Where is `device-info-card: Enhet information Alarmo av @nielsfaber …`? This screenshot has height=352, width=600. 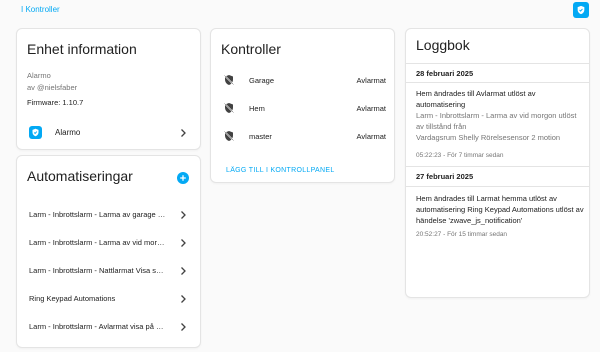
device-info-card: Enhet information Alarmo av @nielsfaber … is located at coordinates (108, 89).